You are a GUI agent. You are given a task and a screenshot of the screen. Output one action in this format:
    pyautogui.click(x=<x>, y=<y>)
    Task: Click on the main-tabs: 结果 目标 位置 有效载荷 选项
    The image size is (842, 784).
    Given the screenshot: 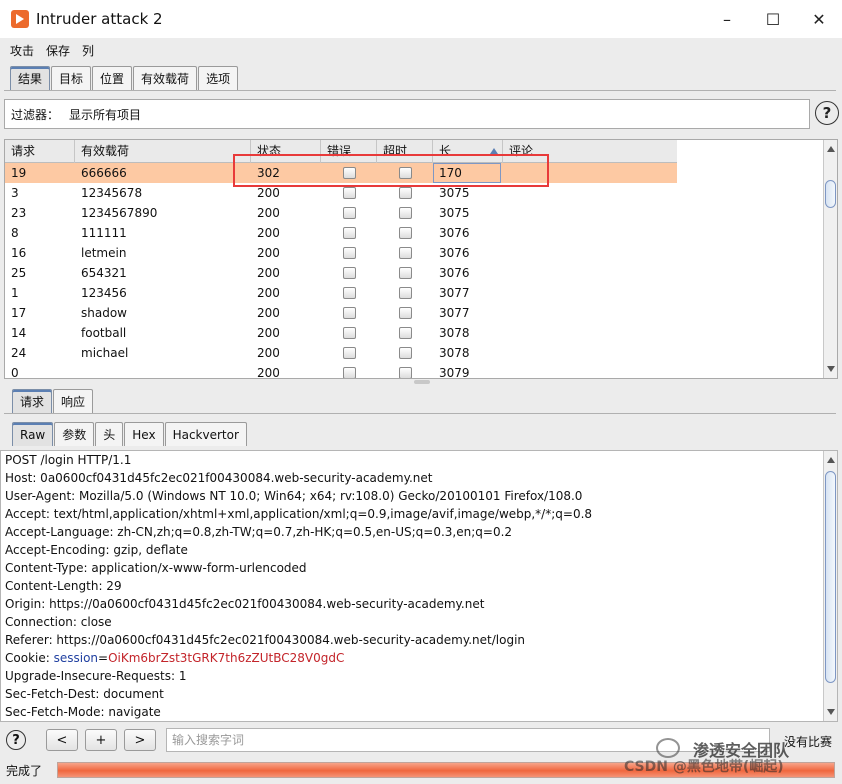 What is the action you would take?
    pyautogui.click(x=124, y=78)
    